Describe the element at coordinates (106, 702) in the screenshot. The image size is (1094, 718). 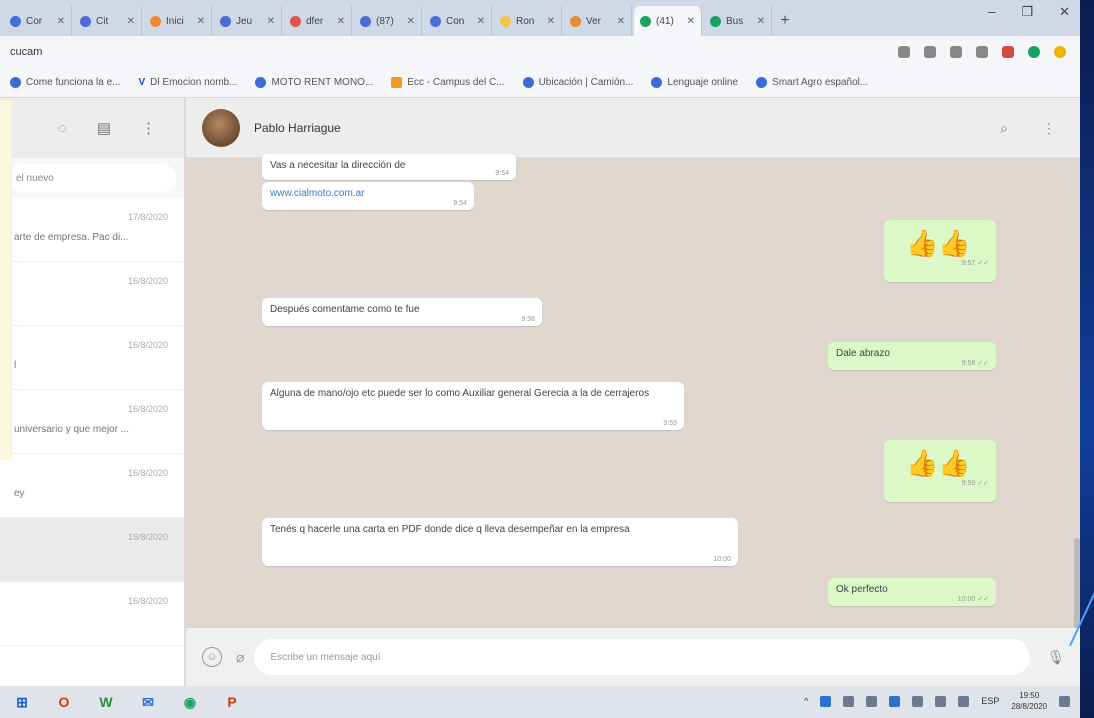
I see `app-icon: W` at that location.